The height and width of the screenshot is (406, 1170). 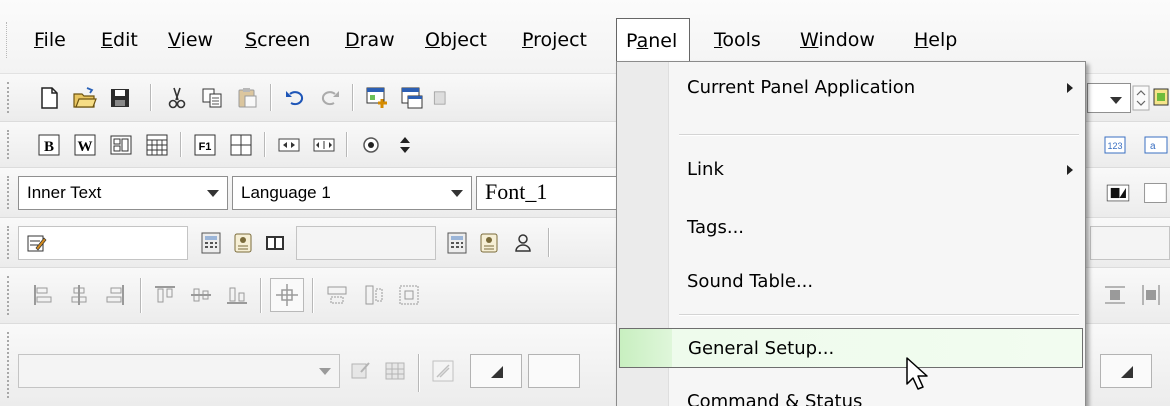 What do you see at coordinates (286, 192) in the screenshot?
I see `language-value: Language 1` at bounding box center [286, 192].